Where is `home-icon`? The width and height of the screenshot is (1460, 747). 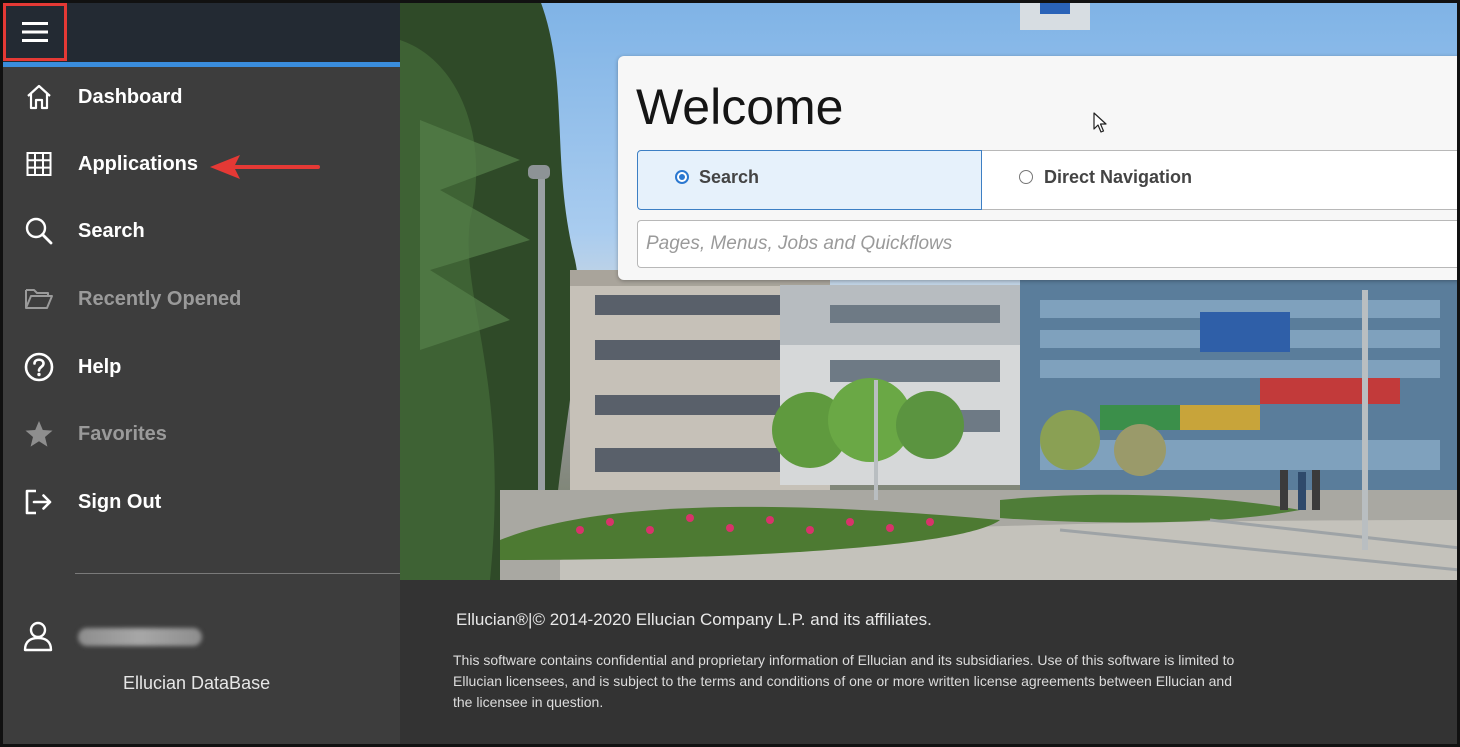
home-icon is located at coordinates (39, 97).